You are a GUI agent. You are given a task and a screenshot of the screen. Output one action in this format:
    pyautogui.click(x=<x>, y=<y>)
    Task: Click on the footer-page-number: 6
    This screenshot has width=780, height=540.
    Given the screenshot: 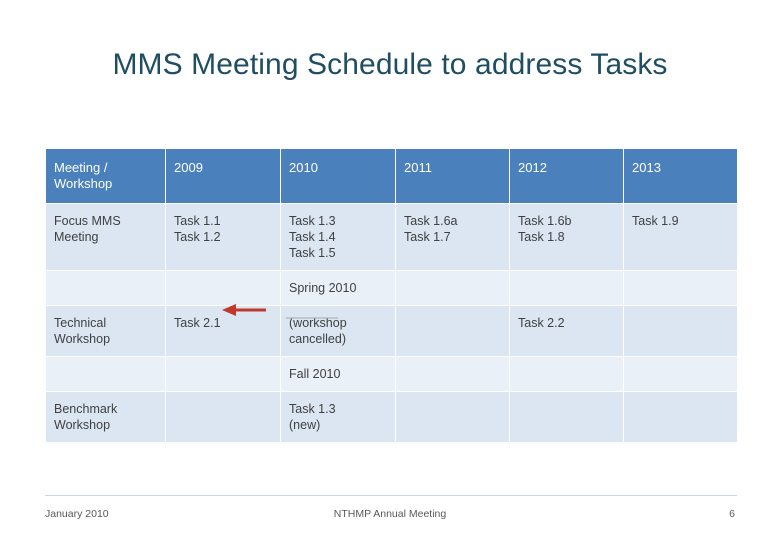 What is the action you would take?
    pyautogui.click(x=732, y=514)
    